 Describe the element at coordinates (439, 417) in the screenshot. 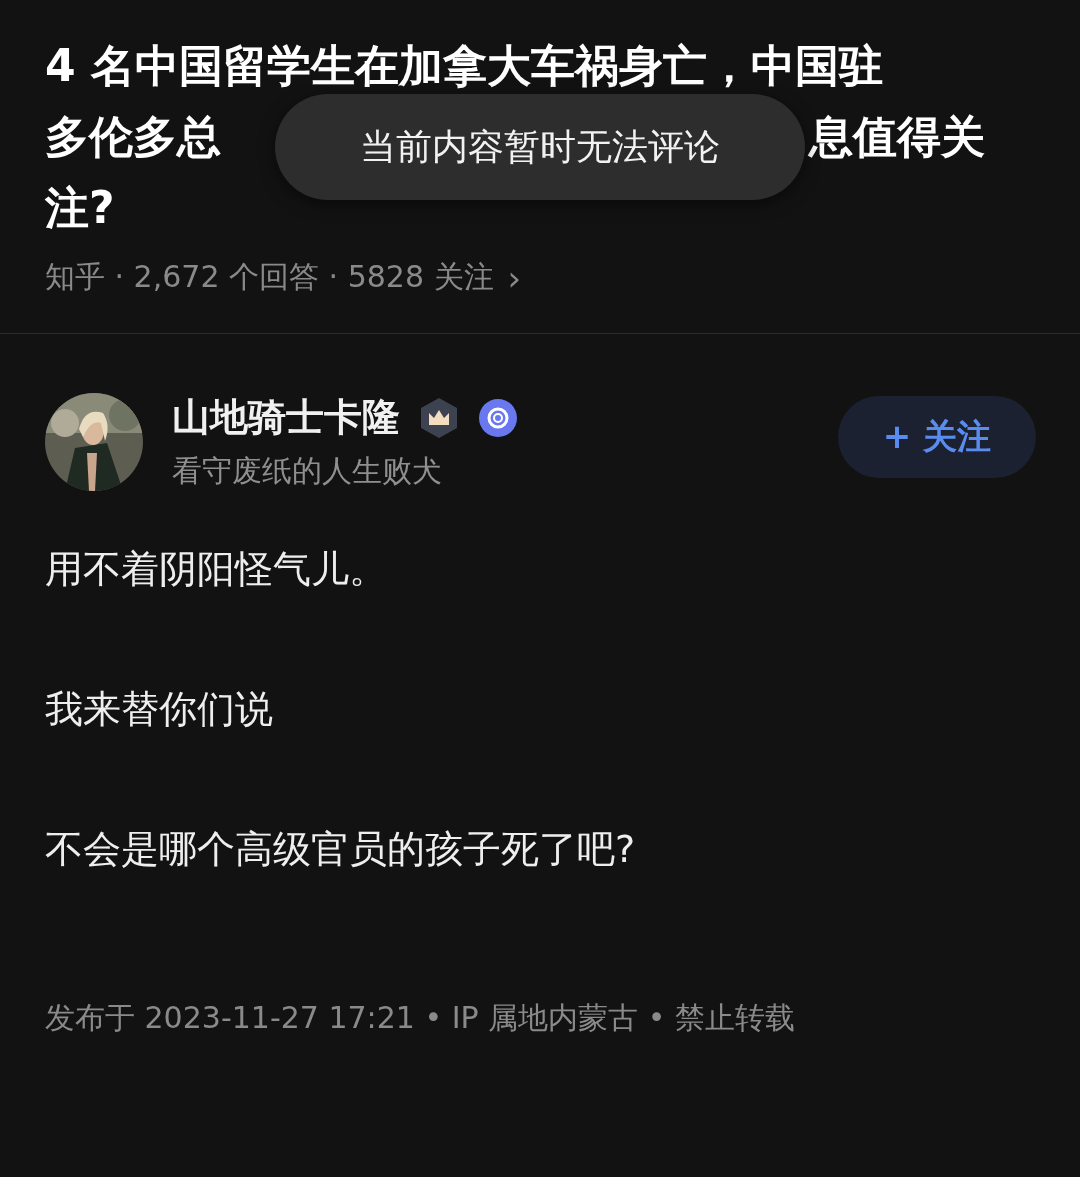

I see `crown-badge-icon` at that location.